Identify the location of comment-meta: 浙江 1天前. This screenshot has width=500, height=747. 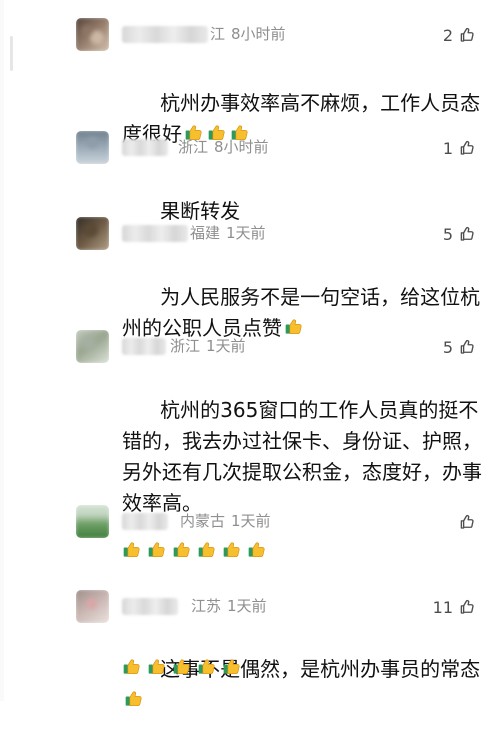
(208, 345).